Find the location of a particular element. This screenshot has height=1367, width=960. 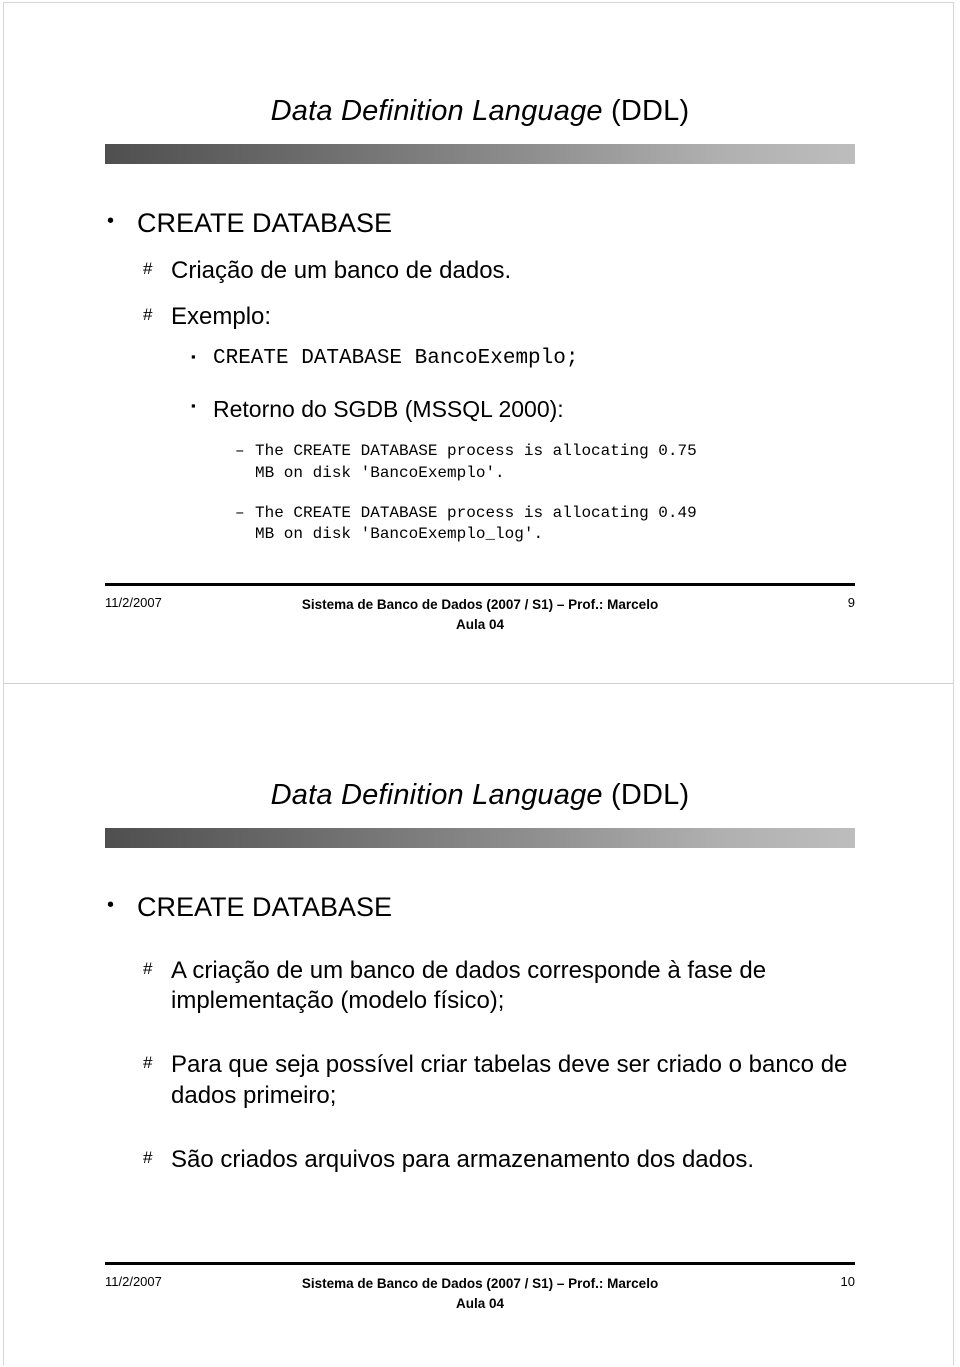

slide-2-bullet-create-database: • CREATE DATABASE is located at coordinates (480, 907).